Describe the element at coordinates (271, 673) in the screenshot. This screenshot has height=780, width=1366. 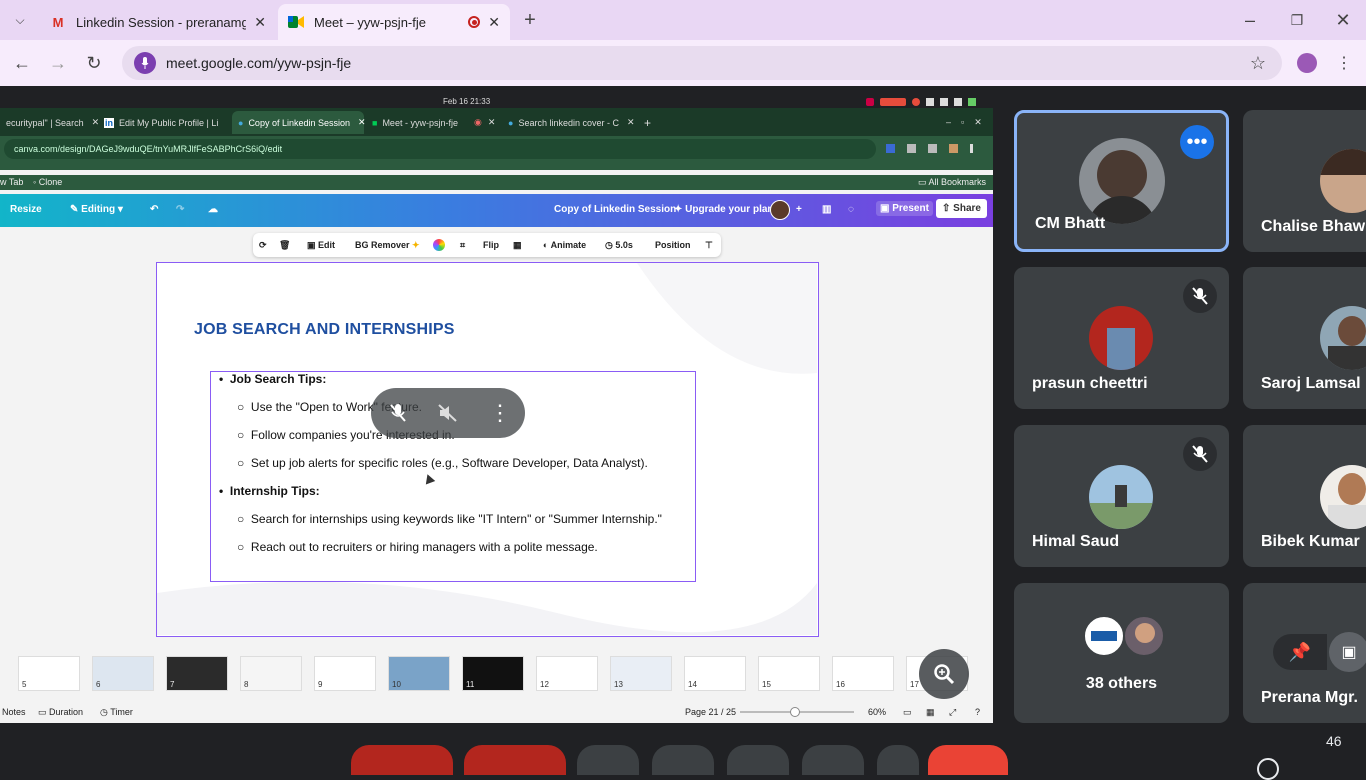
I see `slide-thumbnail: 8` at that location.